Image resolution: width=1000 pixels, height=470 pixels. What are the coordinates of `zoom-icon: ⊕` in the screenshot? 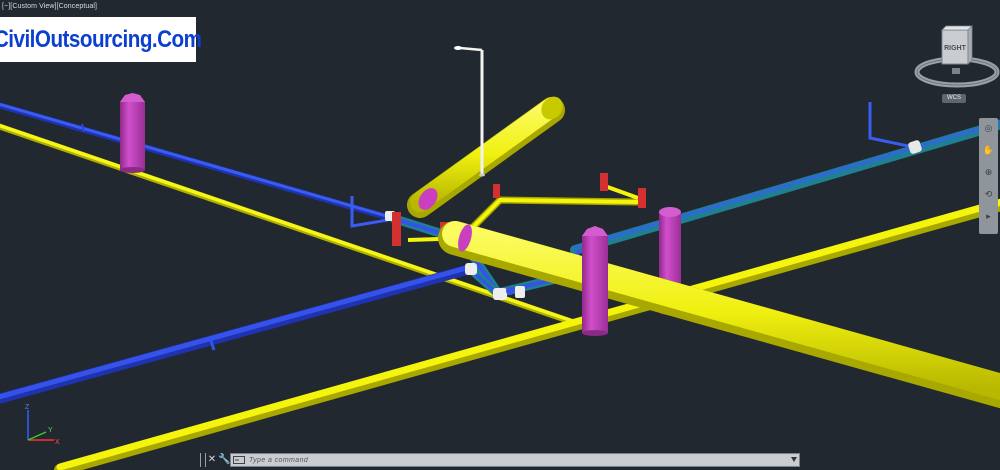 It's located at (988, 172).